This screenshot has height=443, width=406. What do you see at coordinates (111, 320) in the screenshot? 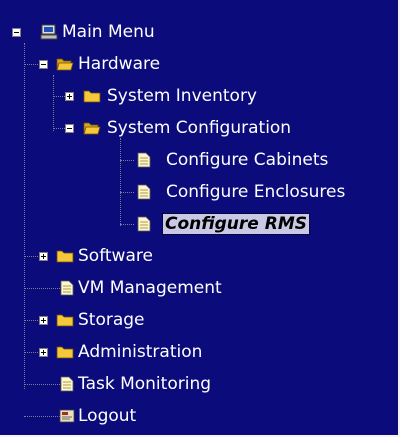
I see `tree-label: Storage` at bounding box center [111, 320].